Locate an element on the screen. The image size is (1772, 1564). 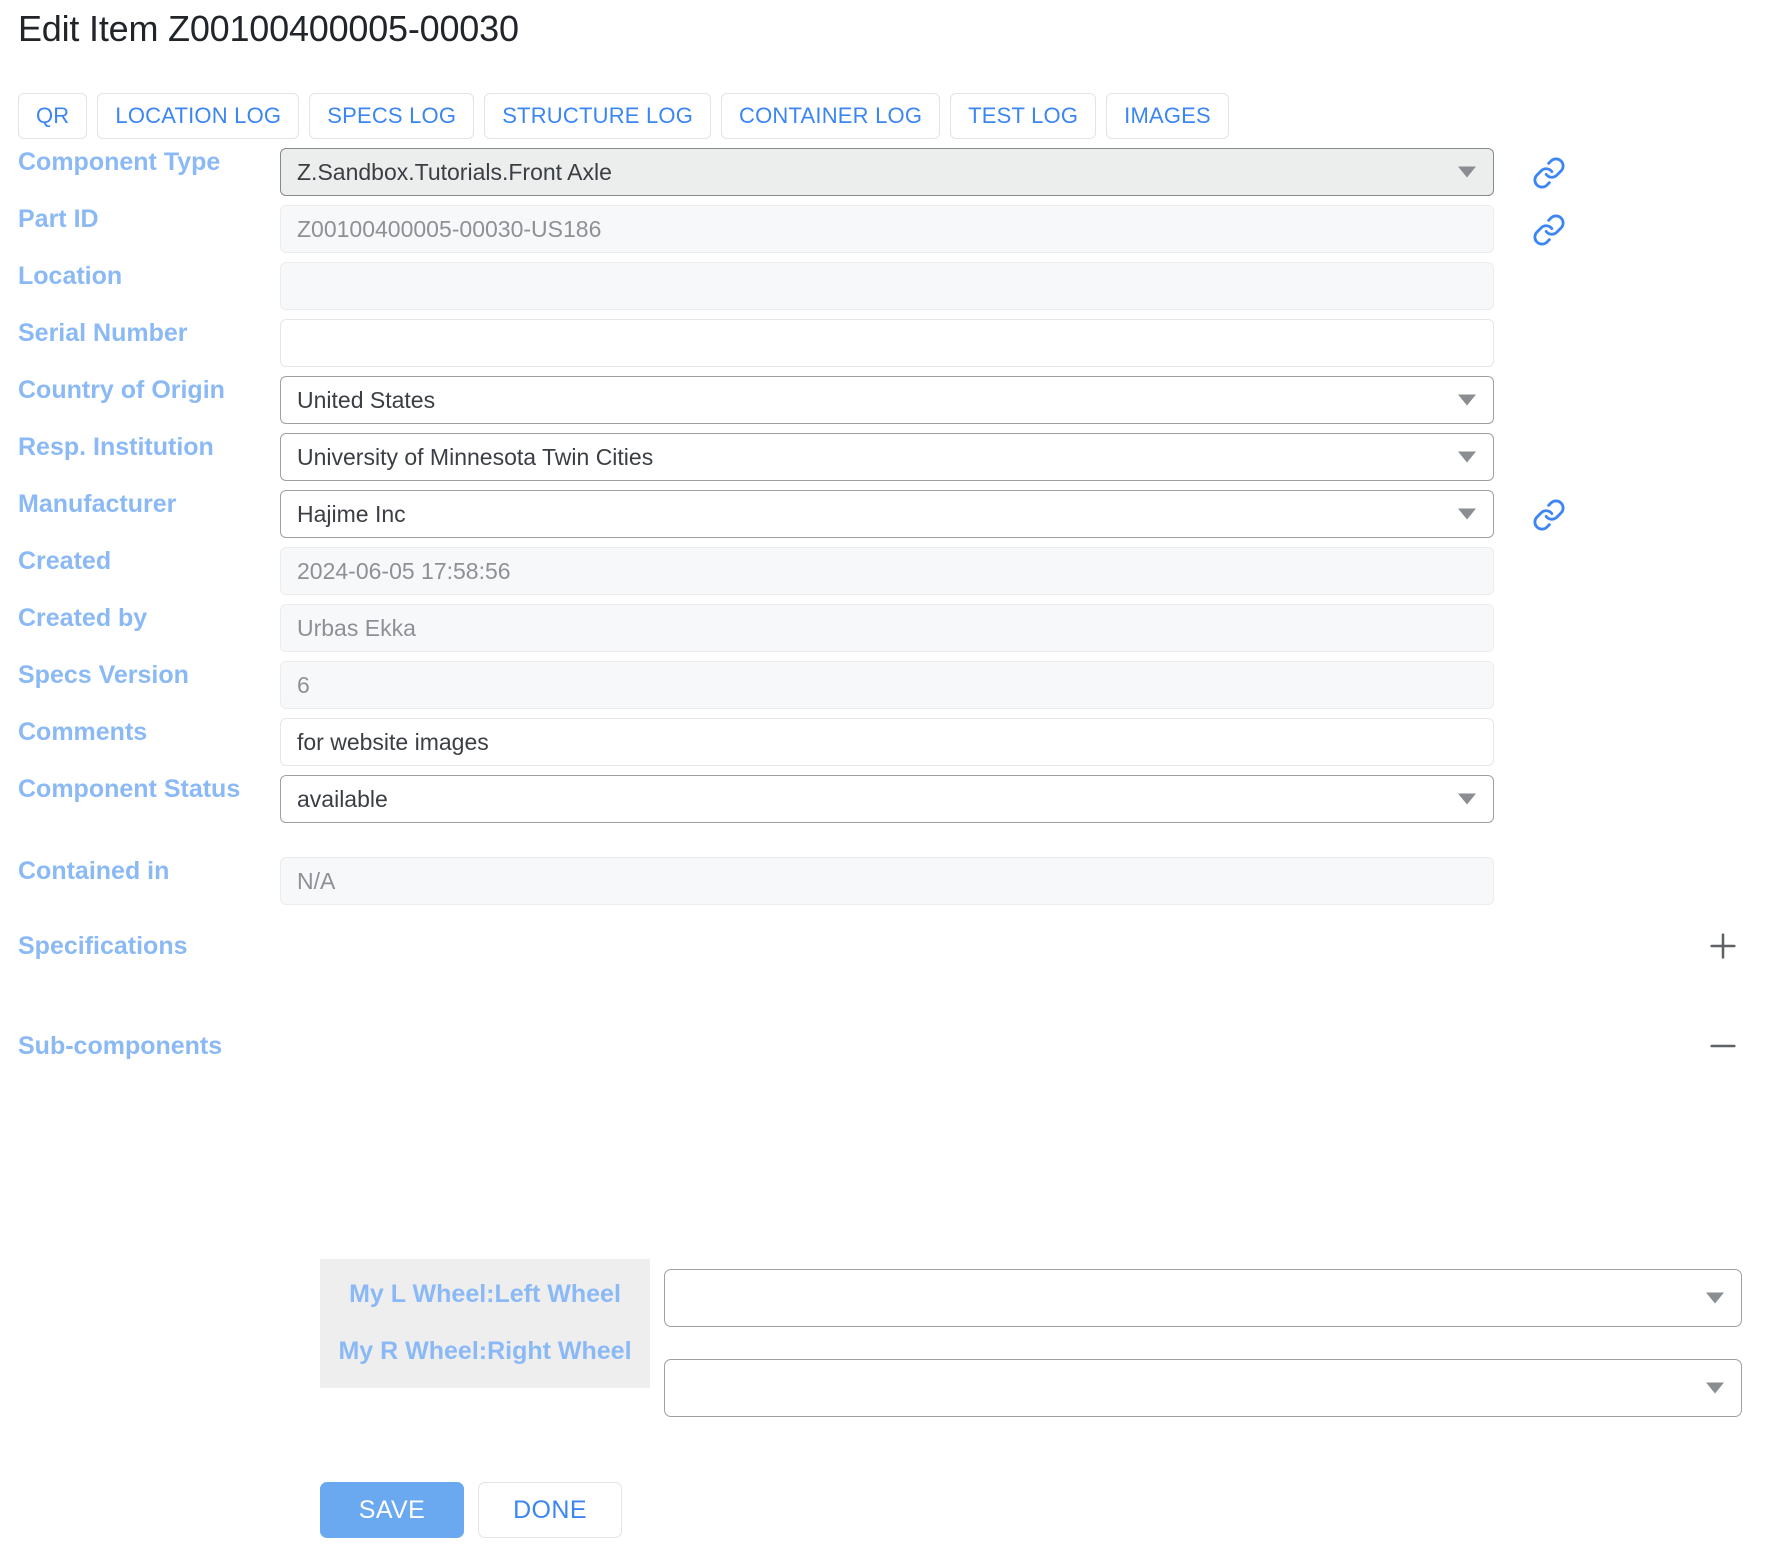
field-row-contained-in: Contained in N/A is located at coordinates (886, 881).